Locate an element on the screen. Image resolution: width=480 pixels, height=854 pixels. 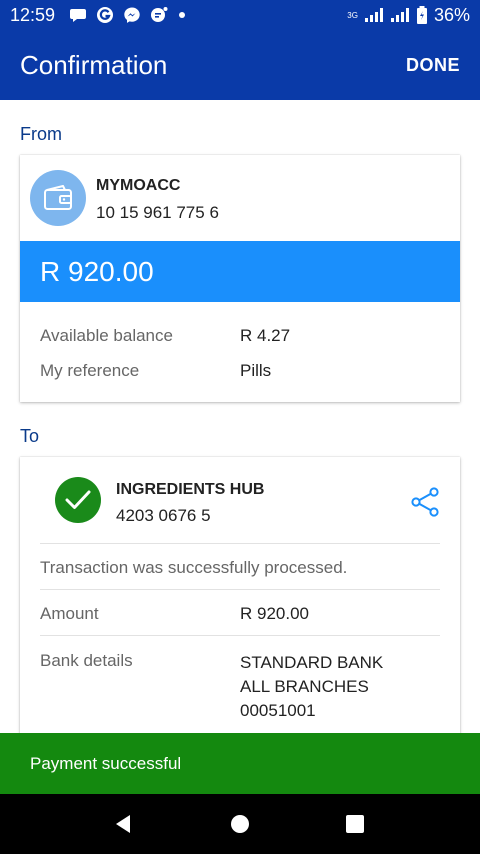
recipient-account-number: 4203 0676 5 is located at coordinates (163, 515).